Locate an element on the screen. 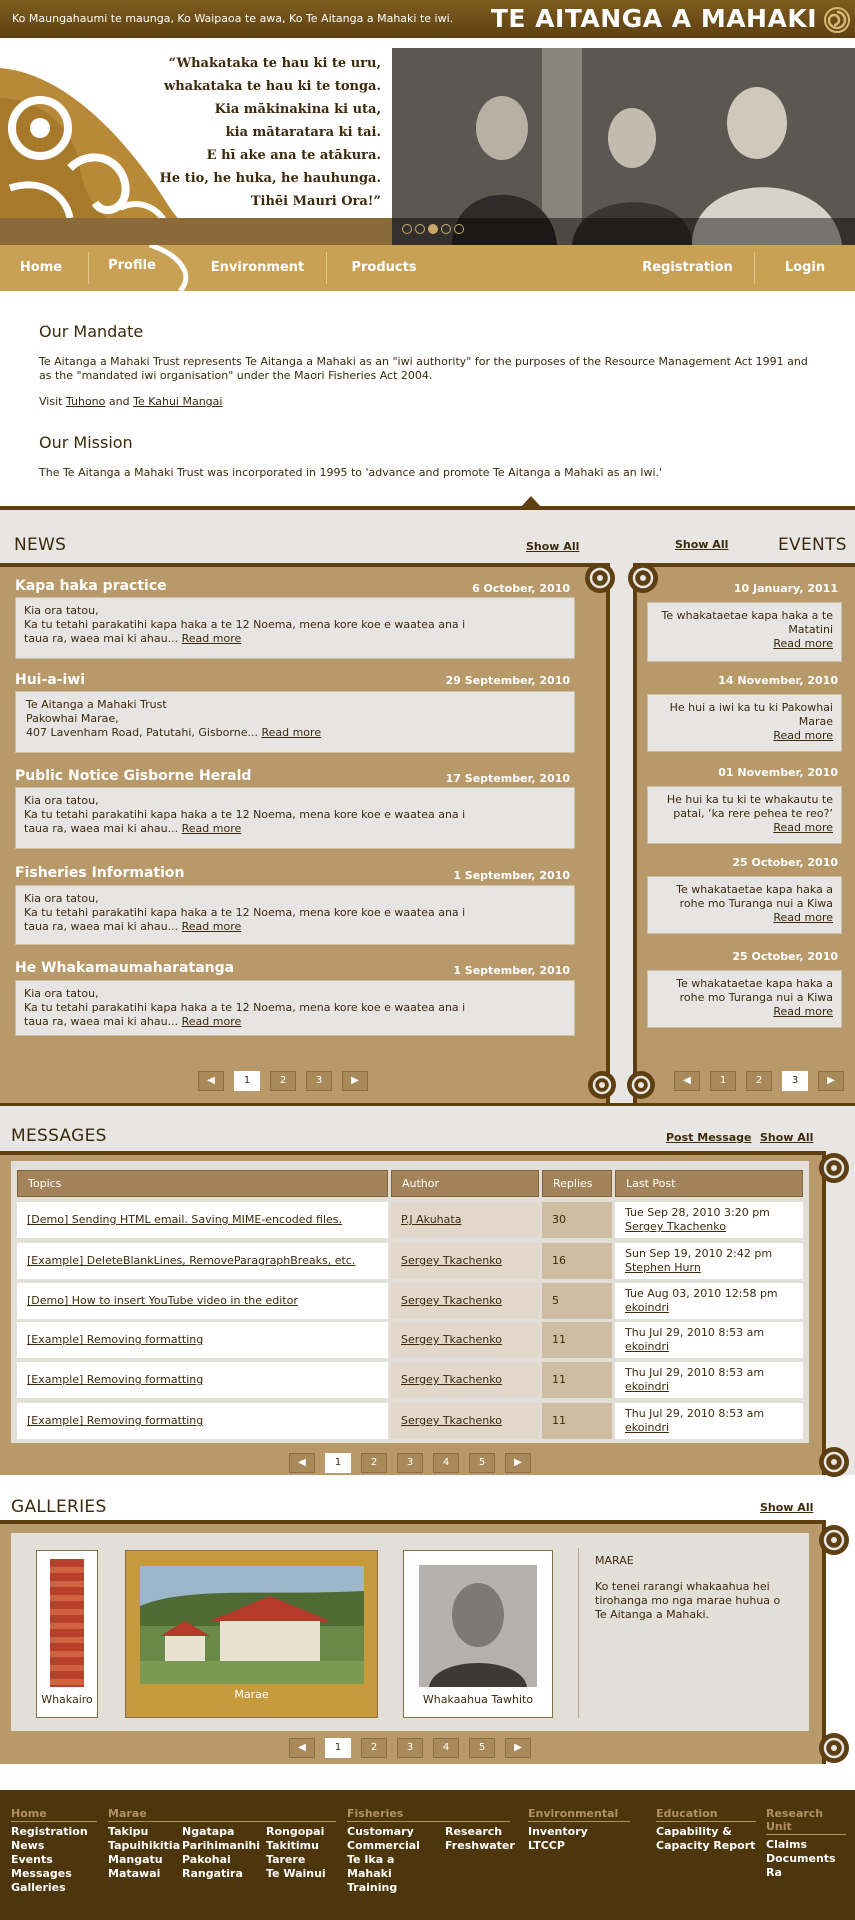 This screenshot has height=1920, width=855. col-header-replies: Replies is located at coordinates (577, 1183).